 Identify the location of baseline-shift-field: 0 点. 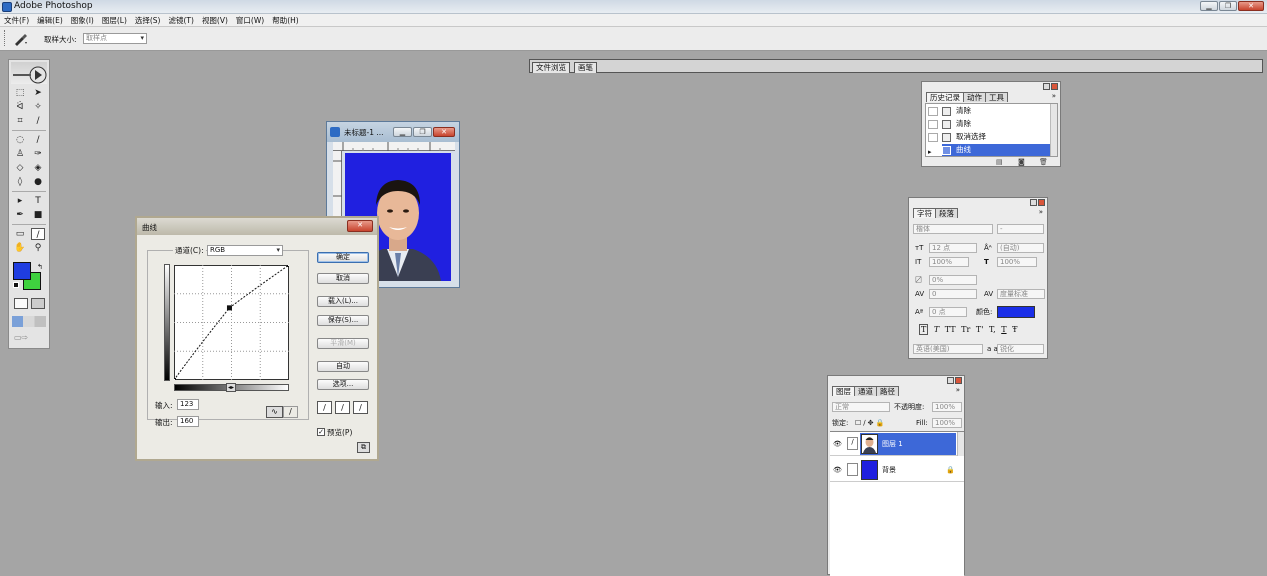
(948, 312).